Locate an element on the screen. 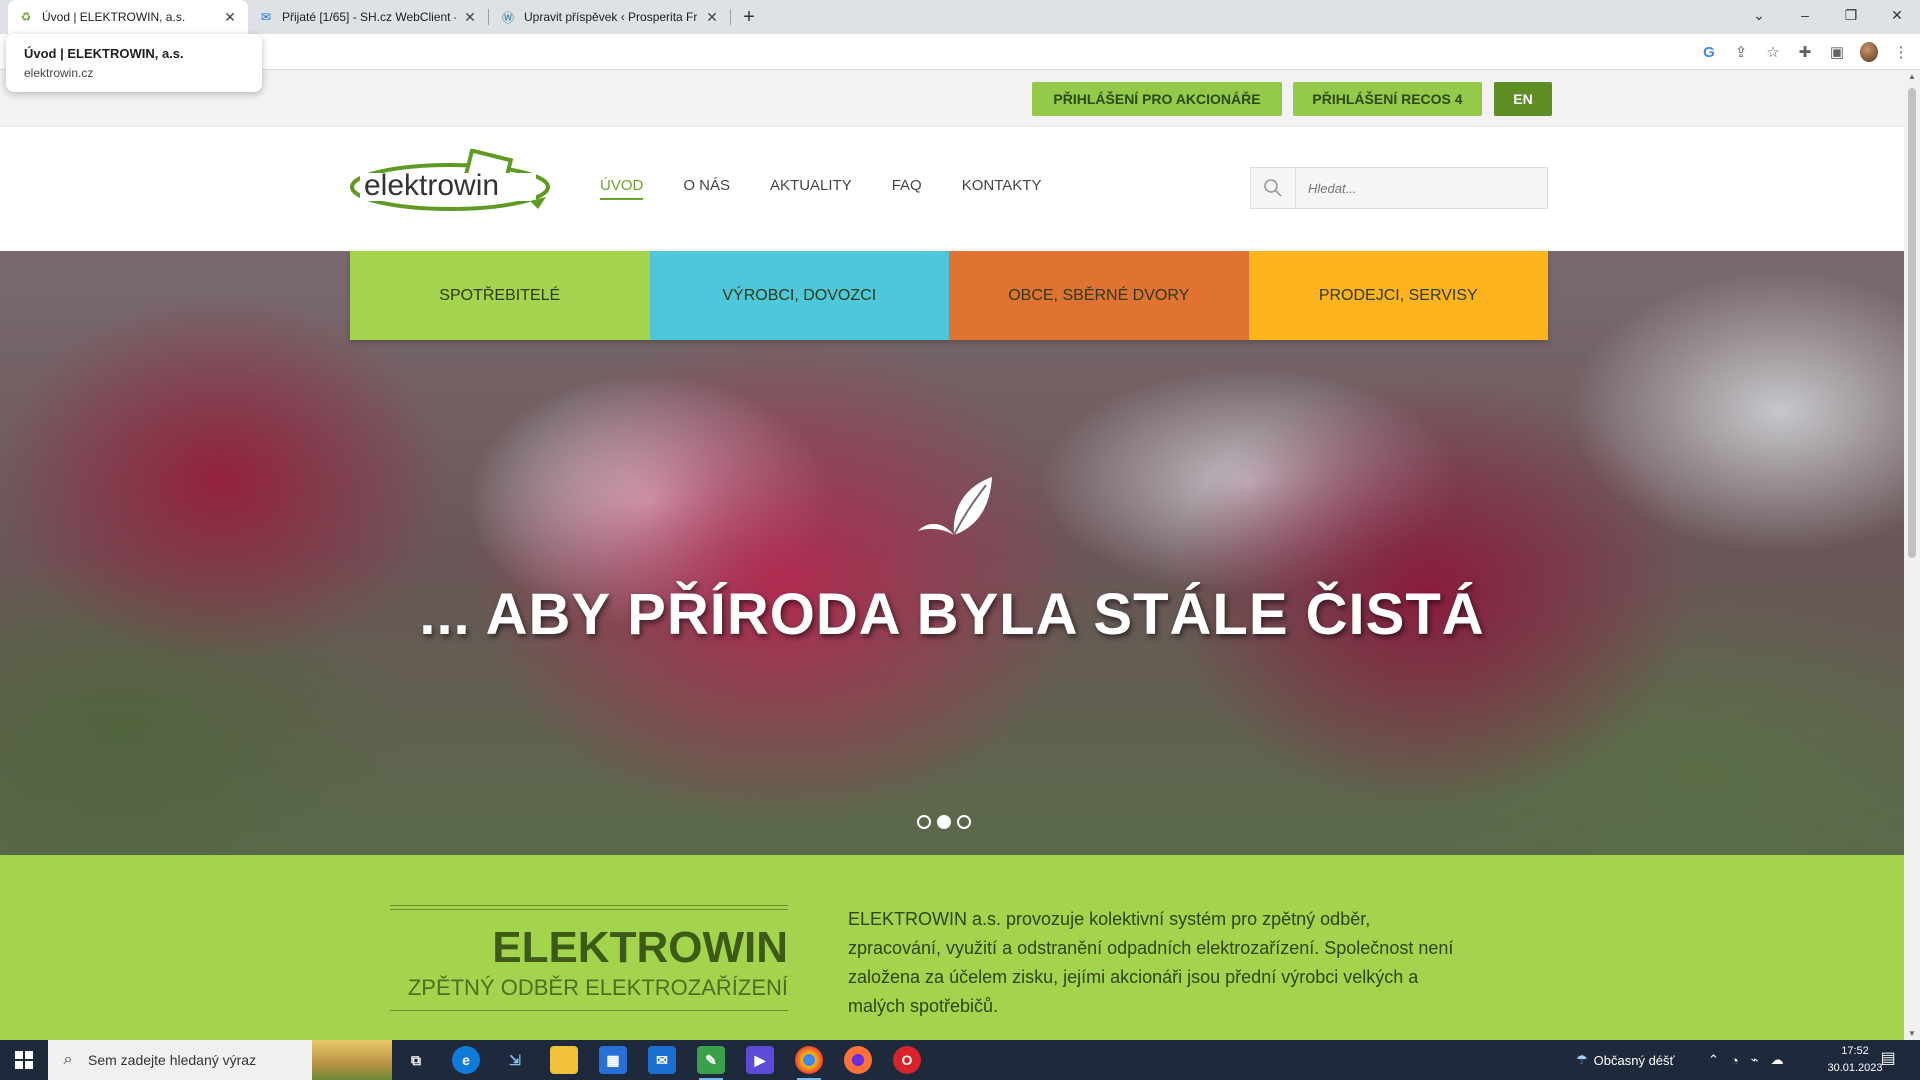 Image resolution: width=1920 pixels, height=1080 pixels. minimize-button: – is located at coordinates (1805, 15).